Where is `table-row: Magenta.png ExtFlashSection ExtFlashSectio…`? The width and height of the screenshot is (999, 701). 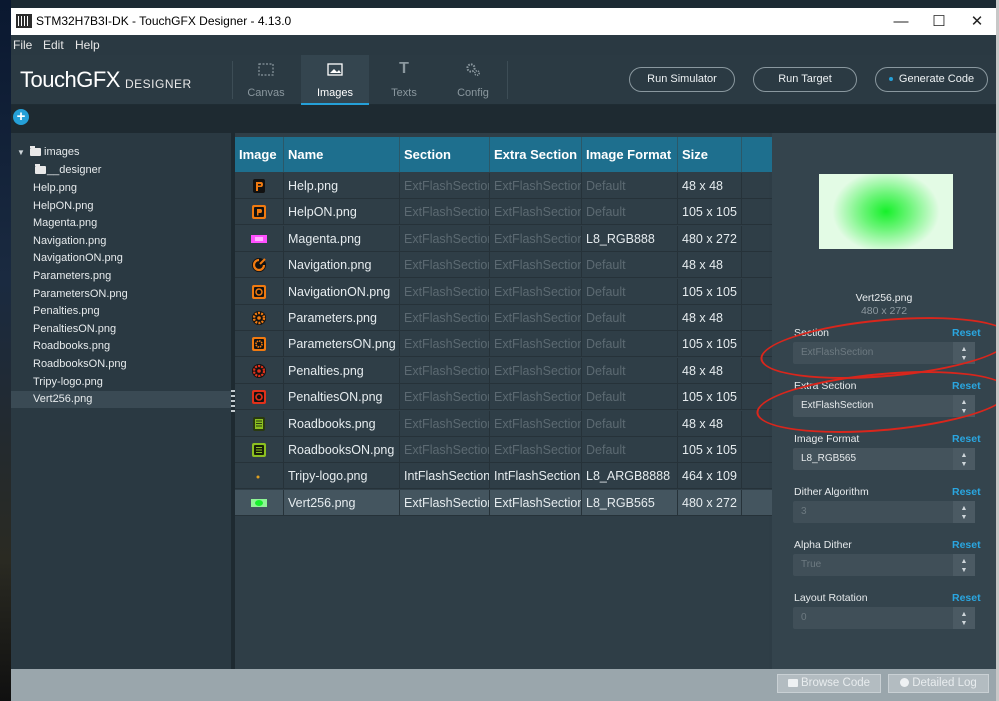
table-row: Magenta.png ExtFlashSection ExtFlashSectio… is located at coordinates (503, 238).